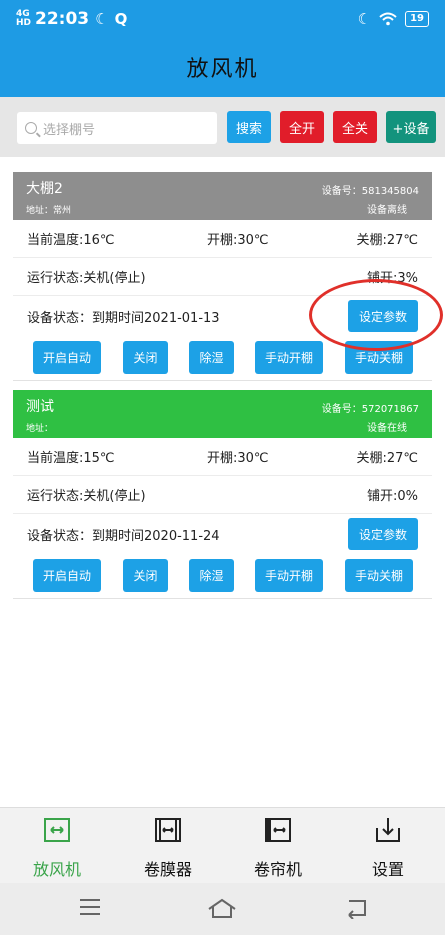 This screenshot has width=445, height=935. I want to click on search-placeholder: 选择棚号, so click(69, 130).